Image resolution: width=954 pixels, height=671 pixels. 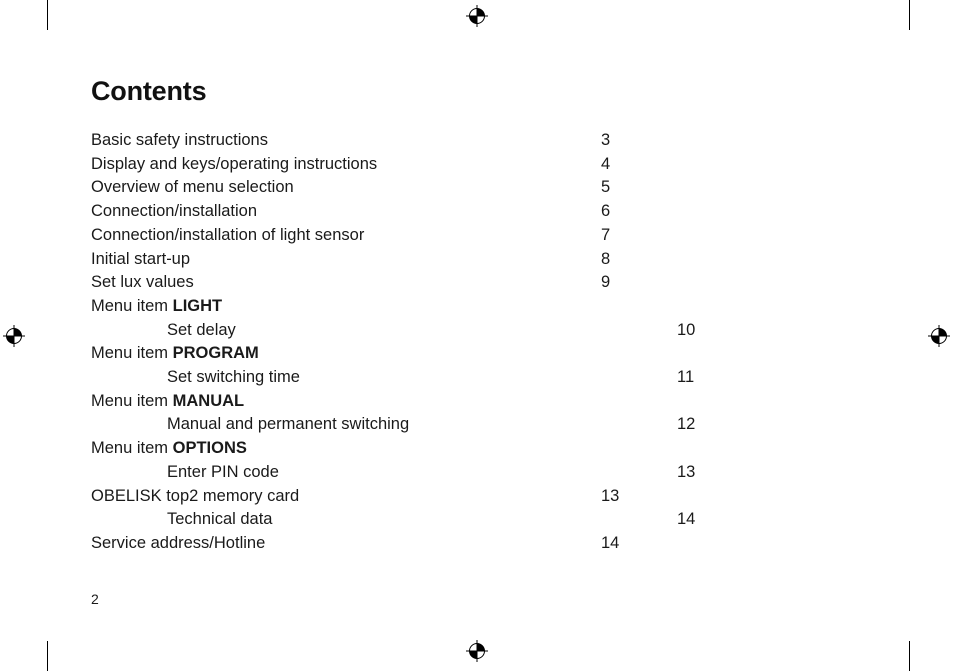 What do you see at coordinates (208, 400) in the screenshot?
I see `toc-entry-menu-name: MANUAL` at bounding box center [208, 400].